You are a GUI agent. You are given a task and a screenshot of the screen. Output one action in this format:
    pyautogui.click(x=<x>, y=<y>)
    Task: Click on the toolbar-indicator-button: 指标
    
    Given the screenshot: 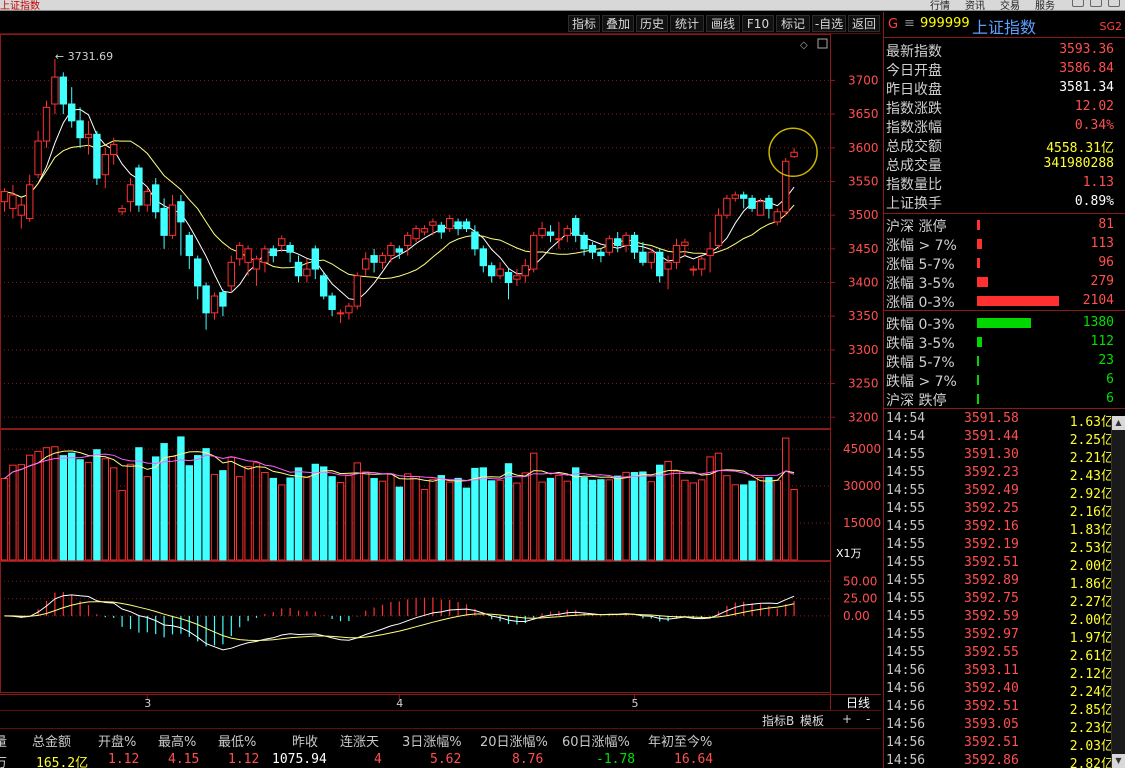 What is the action you would take?
    pyautogui.click(x=584, y=23)
    